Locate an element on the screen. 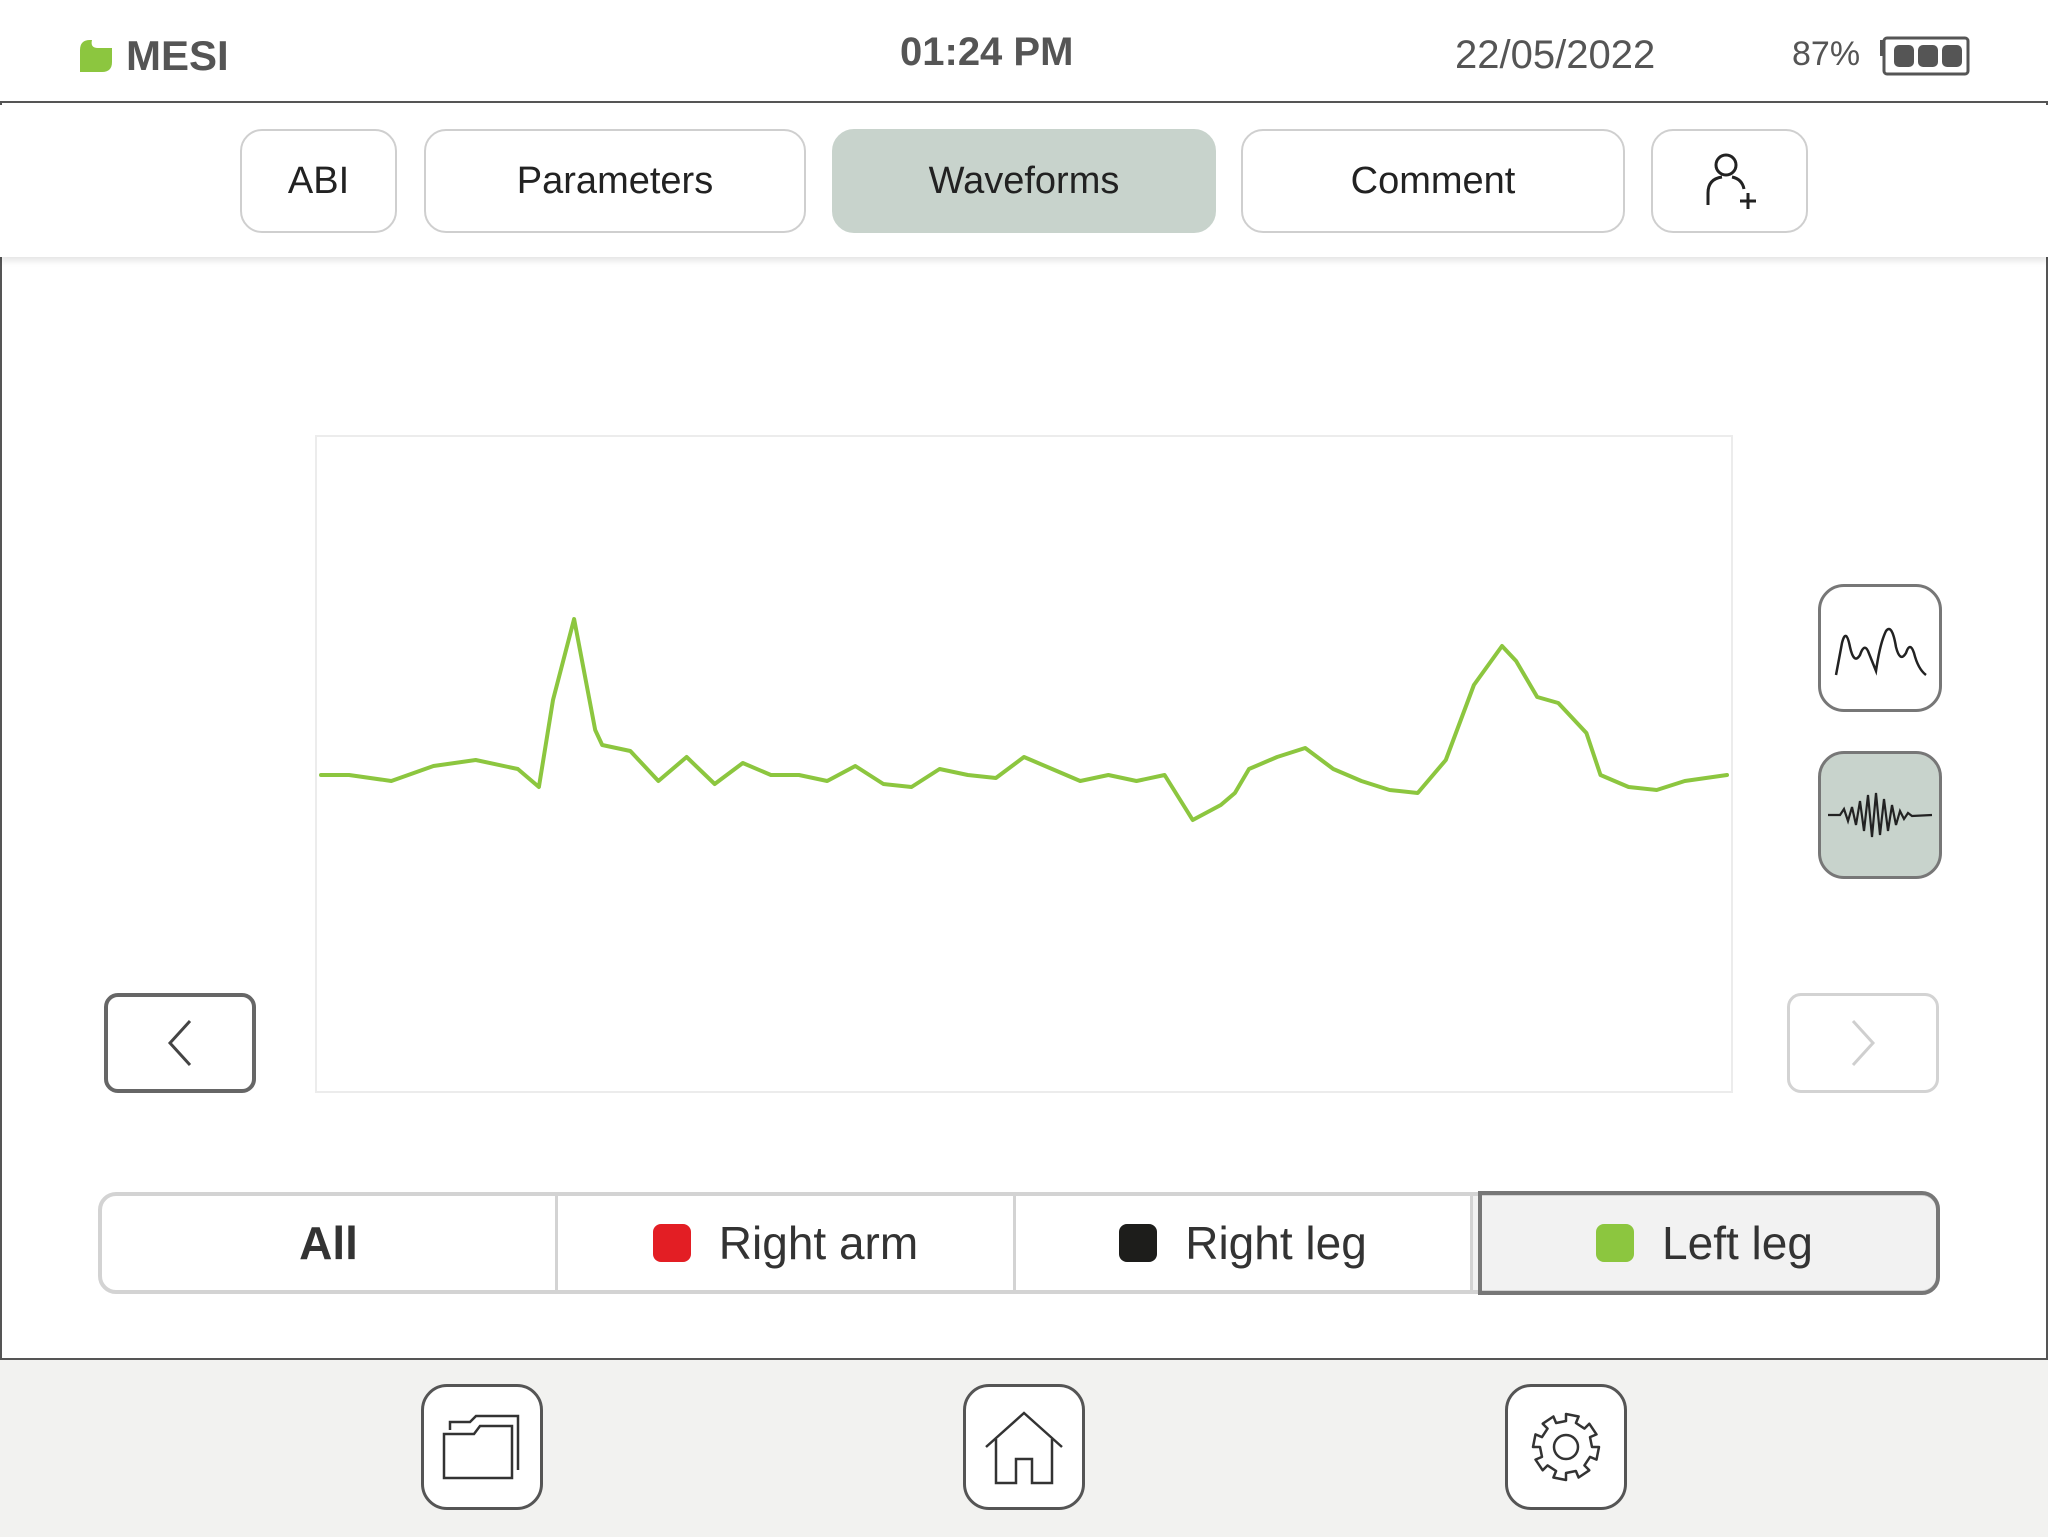  brand: MESI is located at coordinates (152, 56).